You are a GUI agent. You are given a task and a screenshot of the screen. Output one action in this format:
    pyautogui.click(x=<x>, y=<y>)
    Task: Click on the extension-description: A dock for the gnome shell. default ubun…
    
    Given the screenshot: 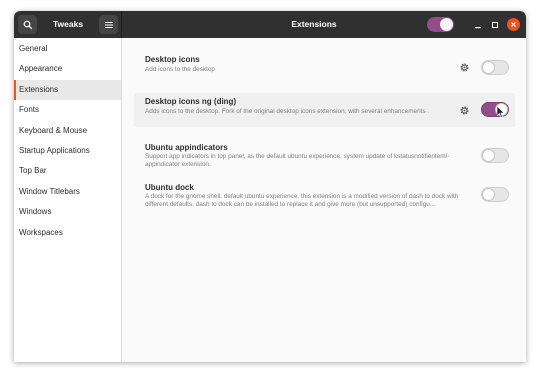 What is the action you would take?
    pyautogui.click(x=302, y=200)
    